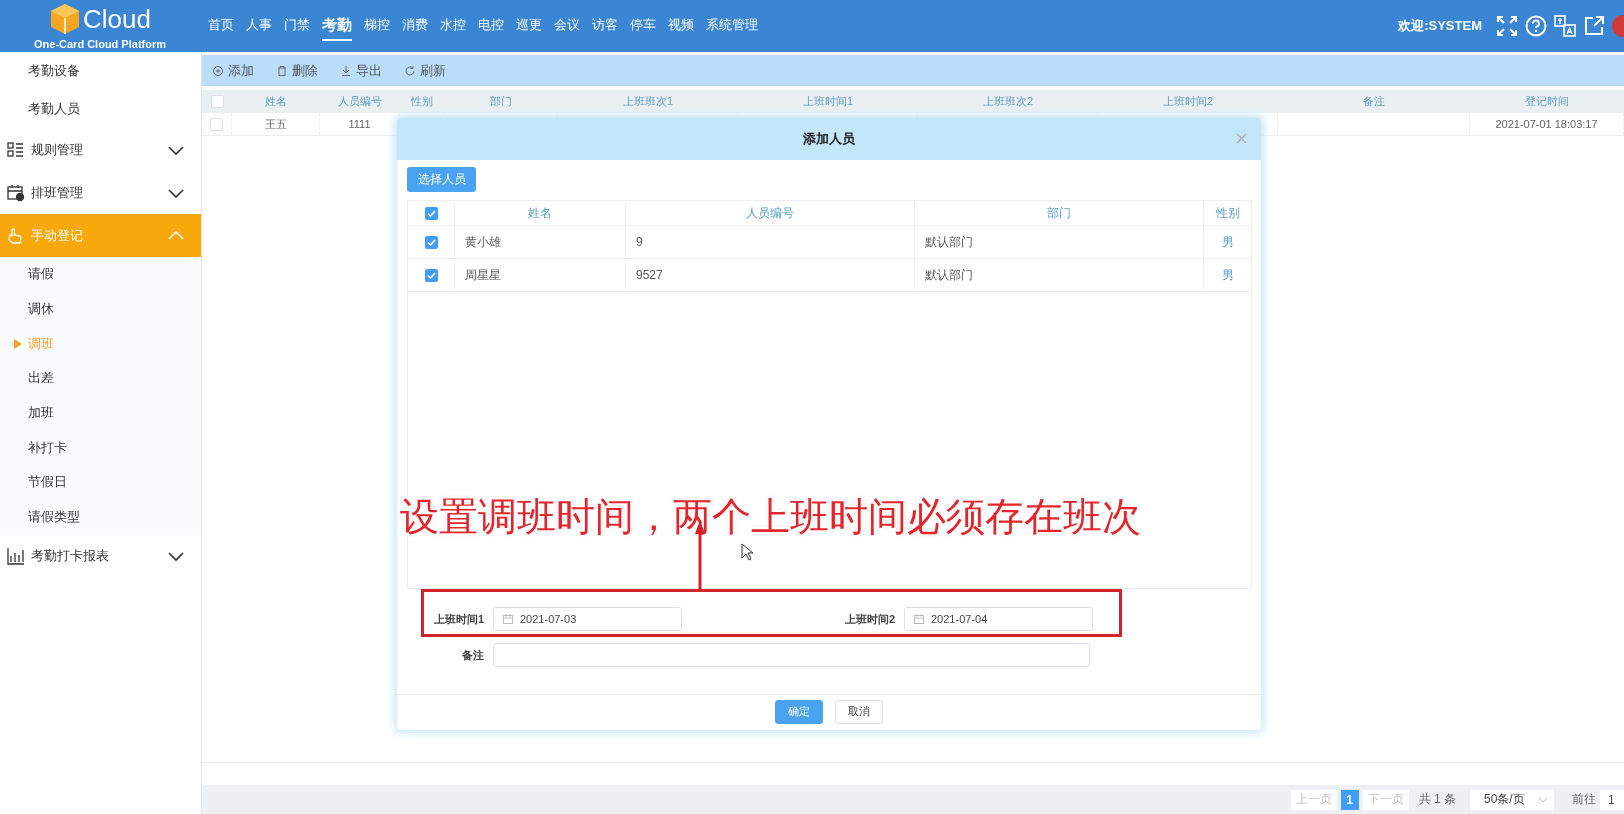 This screenshot has width=1624, height=814. Describe the element at coordinates (100, 448) in the screenshot. I see `sidebar-subitem: 补打卡` at that location.